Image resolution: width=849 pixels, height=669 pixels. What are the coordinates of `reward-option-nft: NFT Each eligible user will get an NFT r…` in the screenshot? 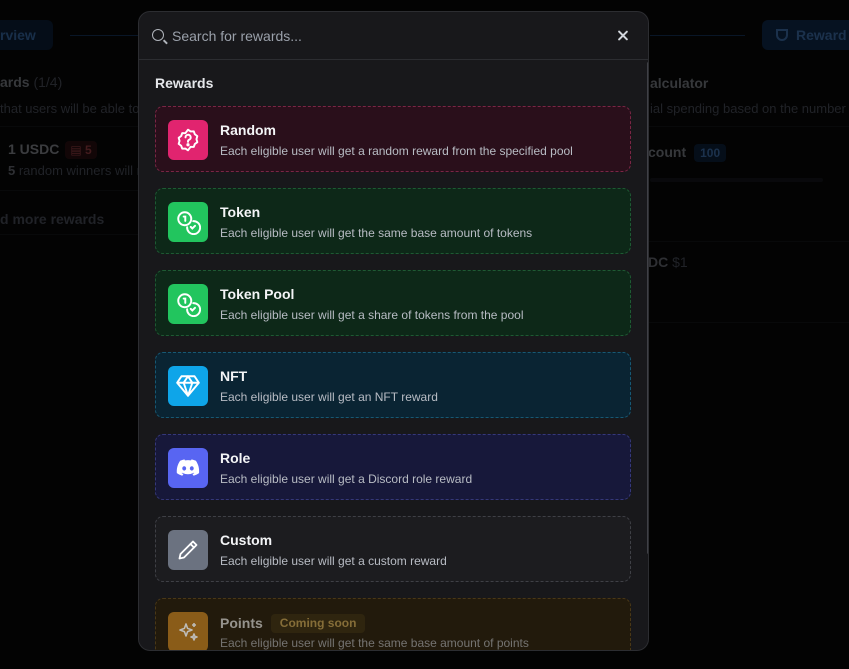 It's located at (393, 385).